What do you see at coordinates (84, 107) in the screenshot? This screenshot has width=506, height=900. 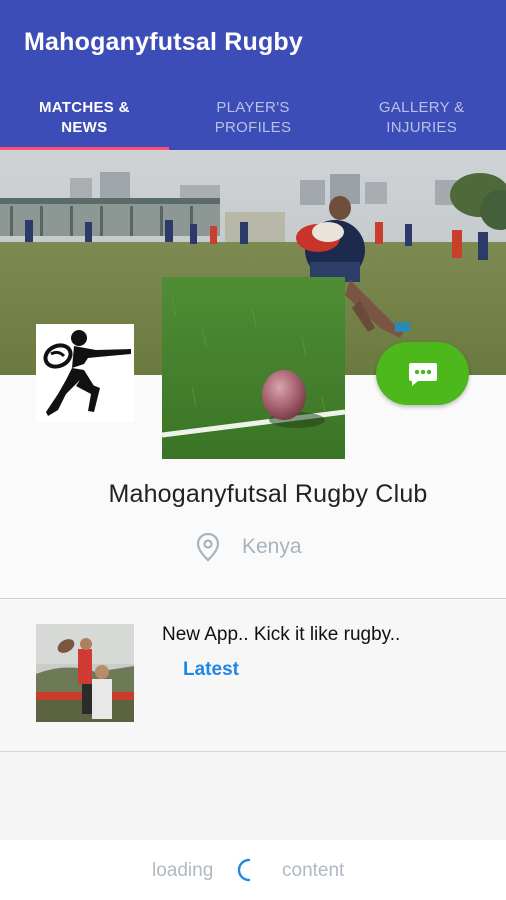 I see `tab-label-line1: MATCHES &` at bounding box center [84, 107].